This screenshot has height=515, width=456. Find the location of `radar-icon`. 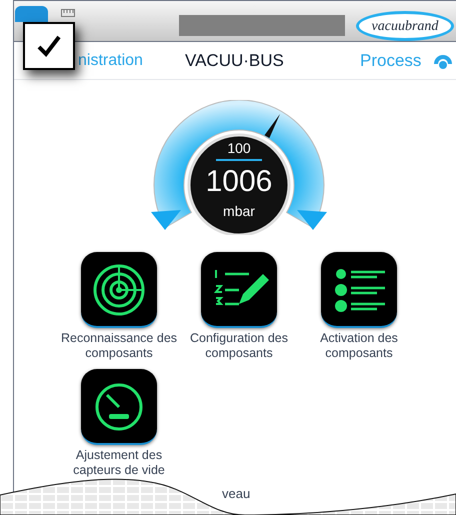

radar-icon is located at coordinates (119, 290).